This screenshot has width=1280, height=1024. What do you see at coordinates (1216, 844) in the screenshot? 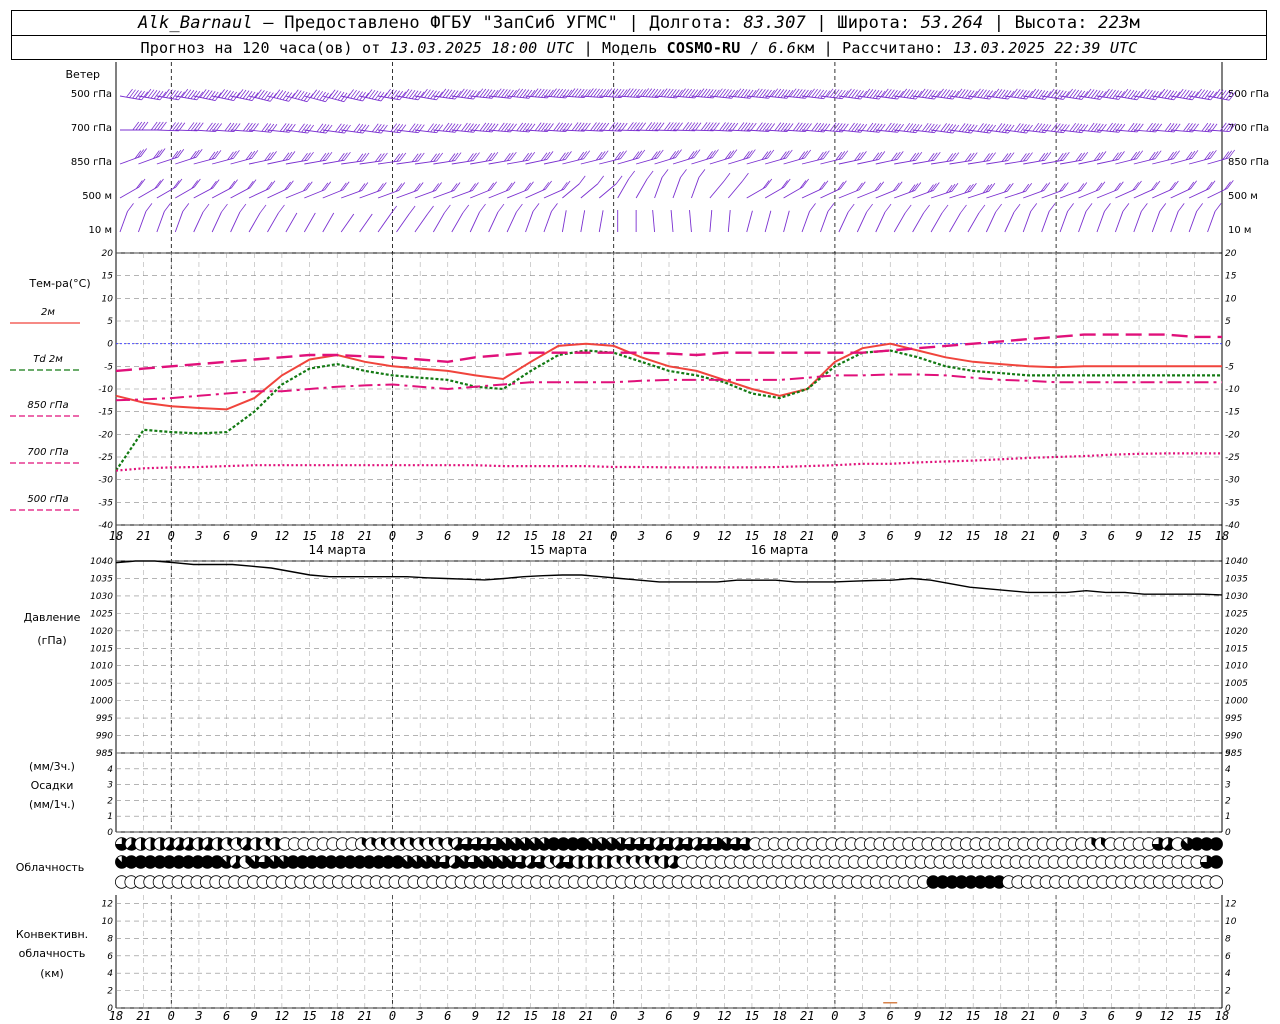
I see `cloud-fill` at bounding box center [1216, 844].